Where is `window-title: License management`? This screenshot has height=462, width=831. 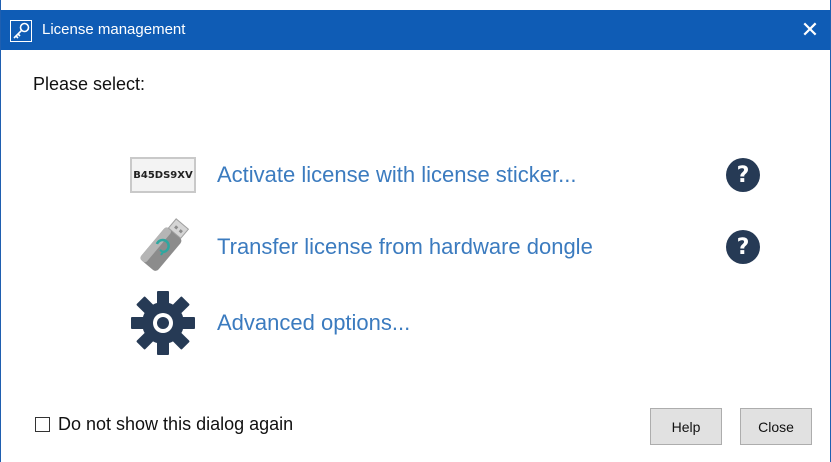
window-title: License management is located at coordinates (114, 29).